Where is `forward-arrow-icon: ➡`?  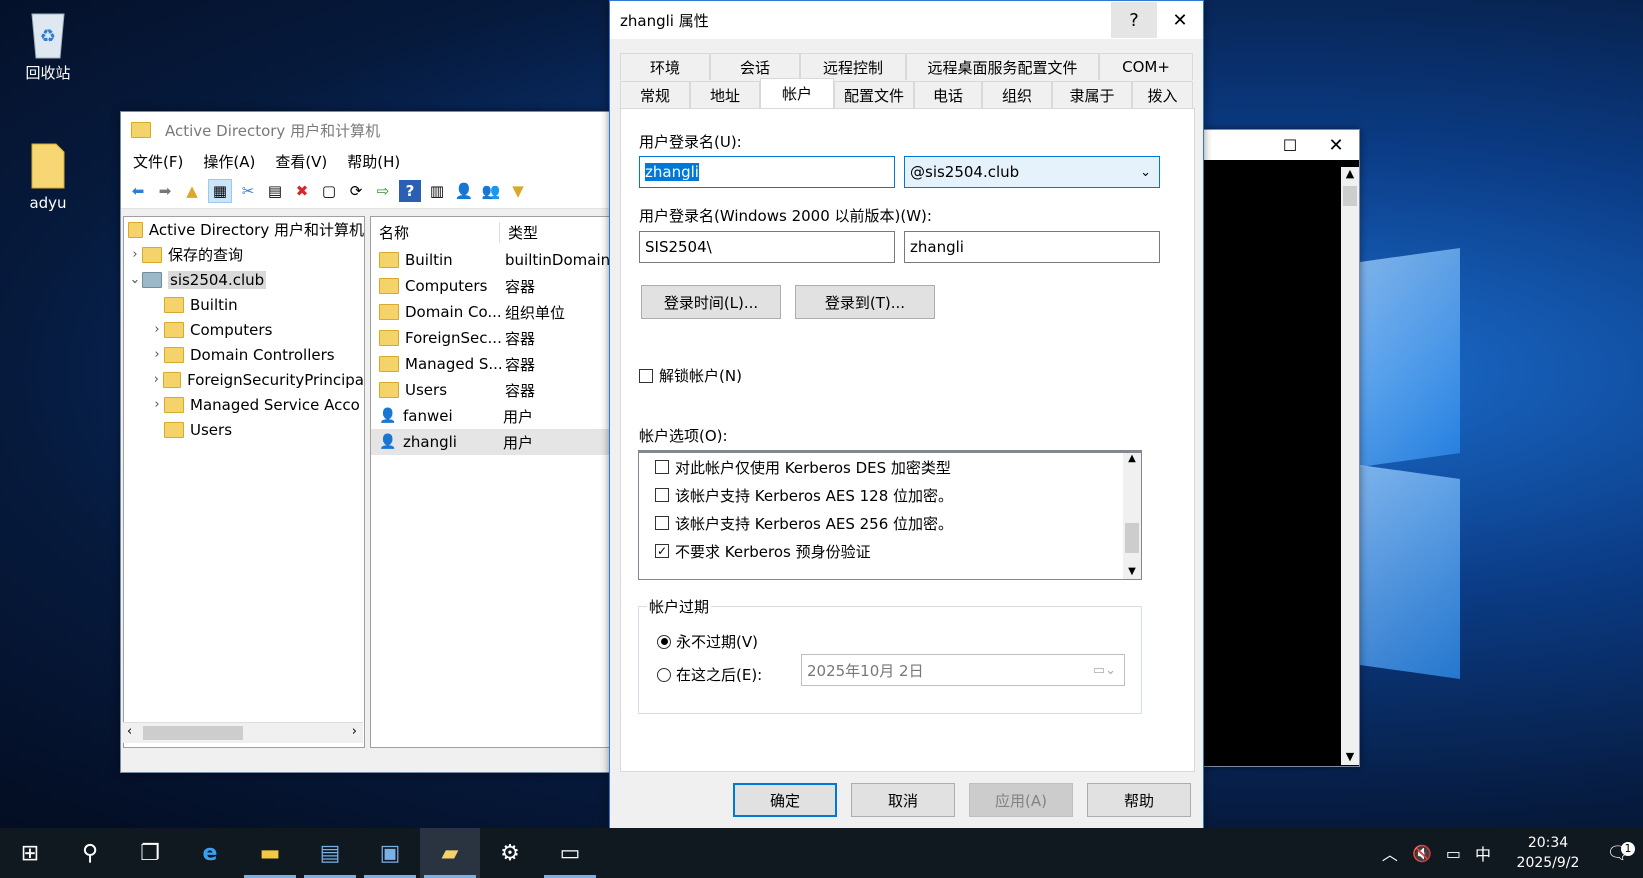
forward-arrow-icon: ➡ is located at coordinates (165, 191).